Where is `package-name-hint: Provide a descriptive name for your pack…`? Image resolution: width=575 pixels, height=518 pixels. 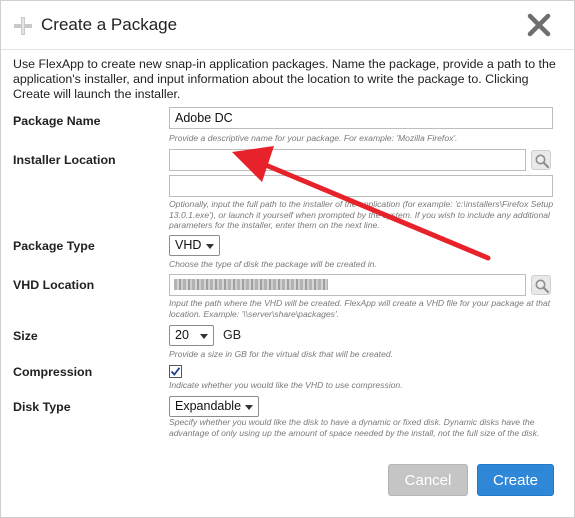 package-name-hint: Provide a descriptive name for your pack… is located at coordinates (313, 138).